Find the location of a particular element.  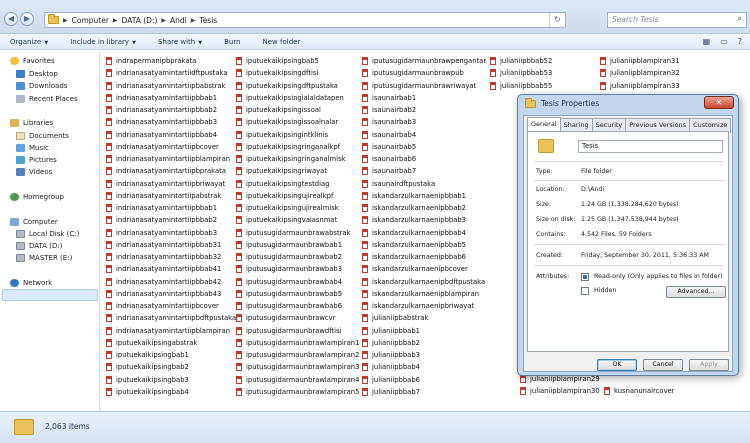

hidden-checkbox is located at coordinates (585, 291).